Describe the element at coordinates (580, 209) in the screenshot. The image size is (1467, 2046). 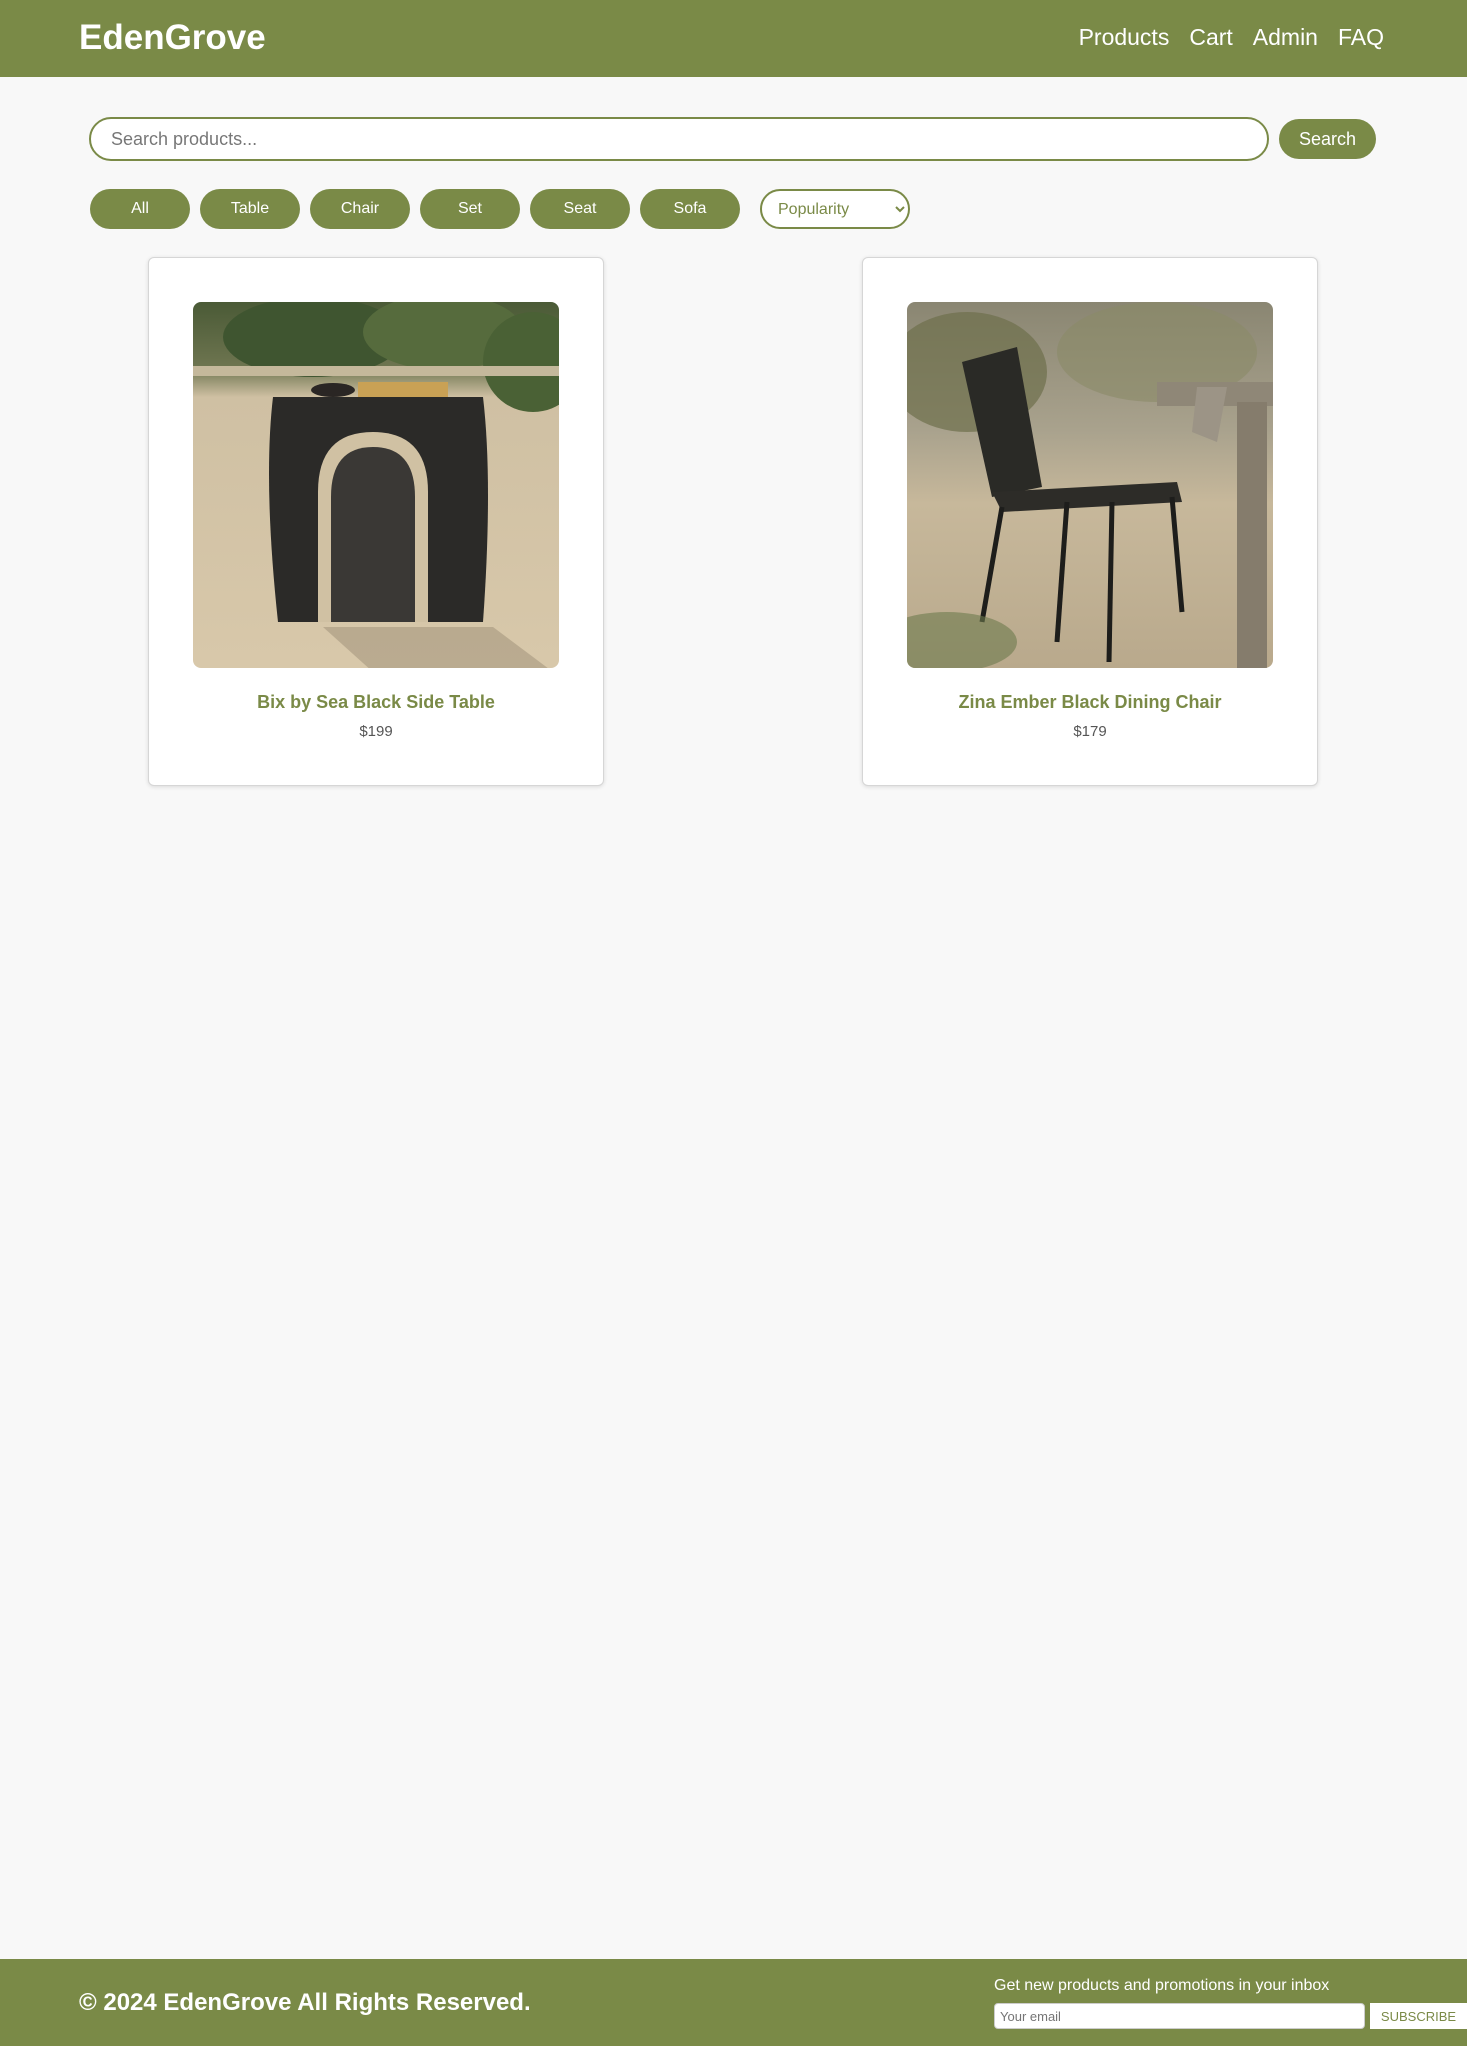
I see `filter-seat-button: Seat` at that location.